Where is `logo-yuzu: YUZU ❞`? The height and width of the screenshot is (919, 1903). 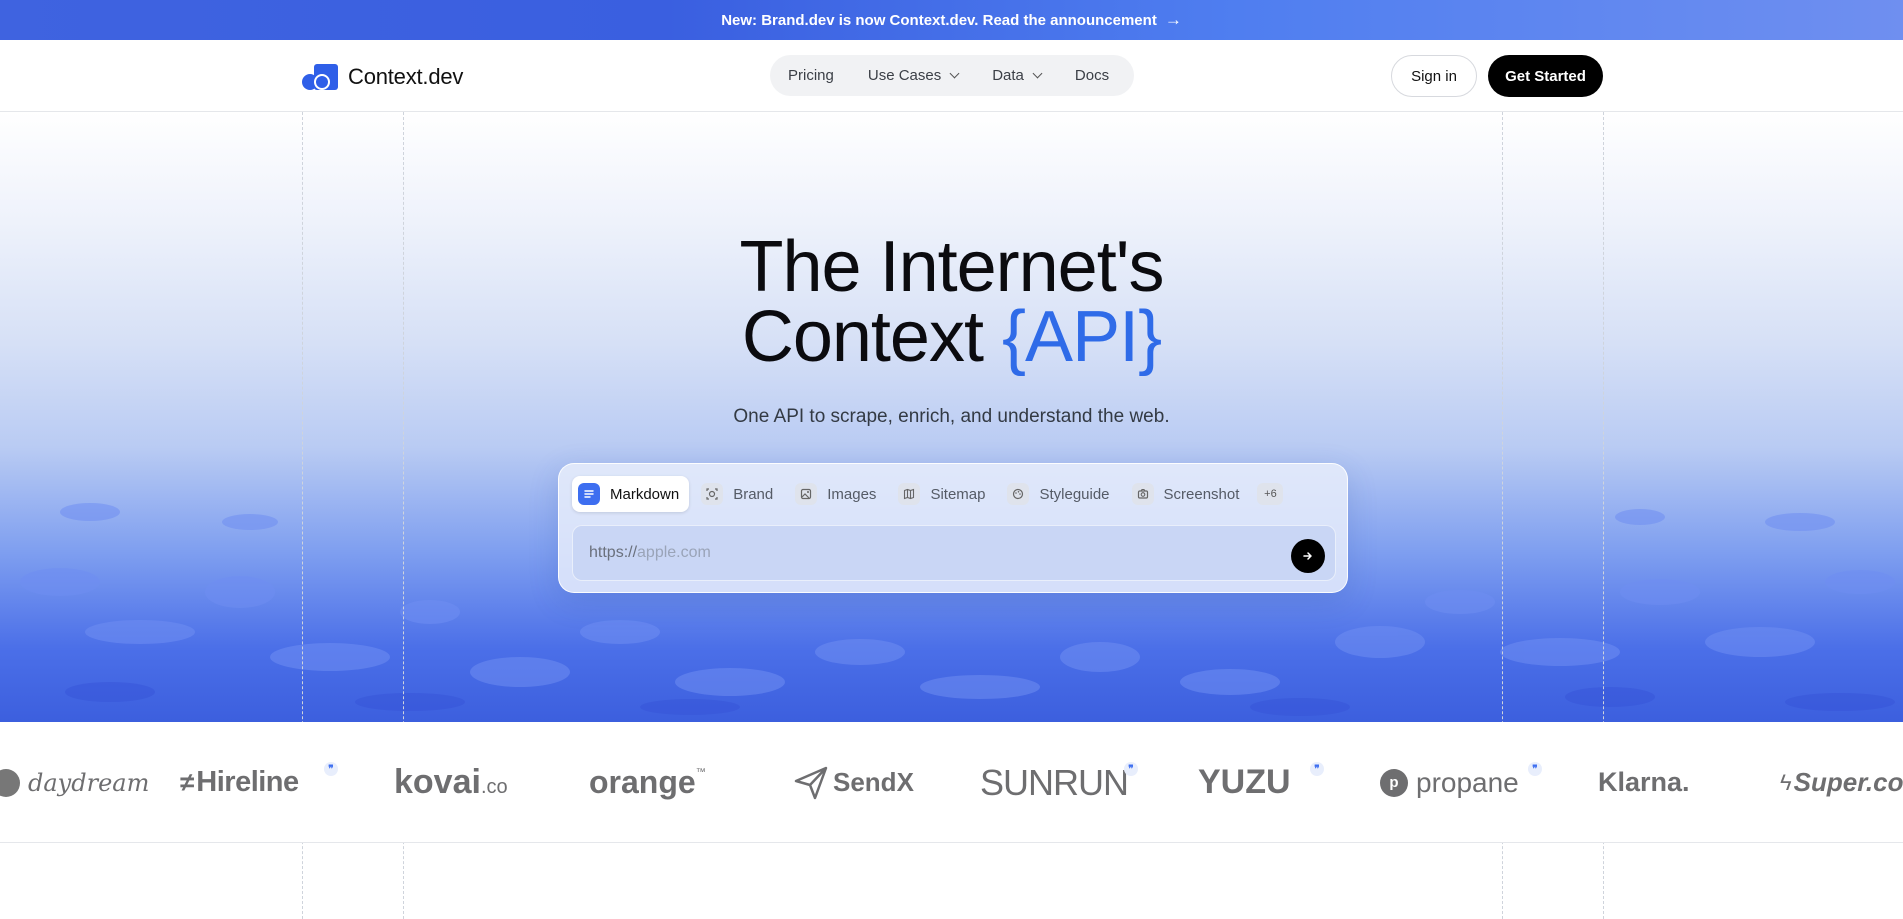 logo-yuzu: YUZU ❞ is located at coordinates (1261, 782).